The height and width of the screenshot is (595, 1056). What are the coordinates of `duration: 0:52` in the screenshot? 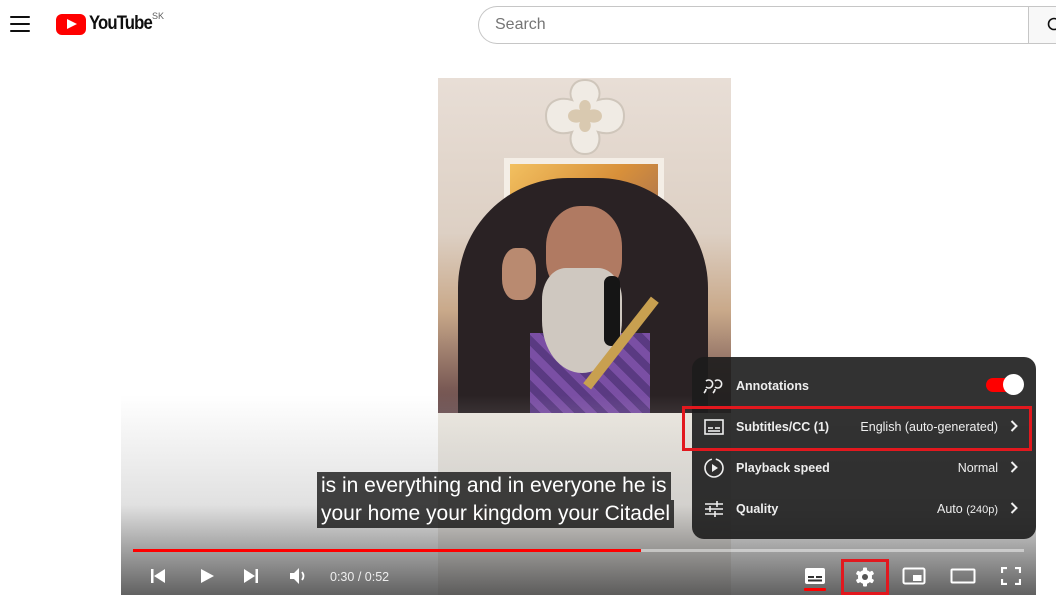 It's located at (377, 577).